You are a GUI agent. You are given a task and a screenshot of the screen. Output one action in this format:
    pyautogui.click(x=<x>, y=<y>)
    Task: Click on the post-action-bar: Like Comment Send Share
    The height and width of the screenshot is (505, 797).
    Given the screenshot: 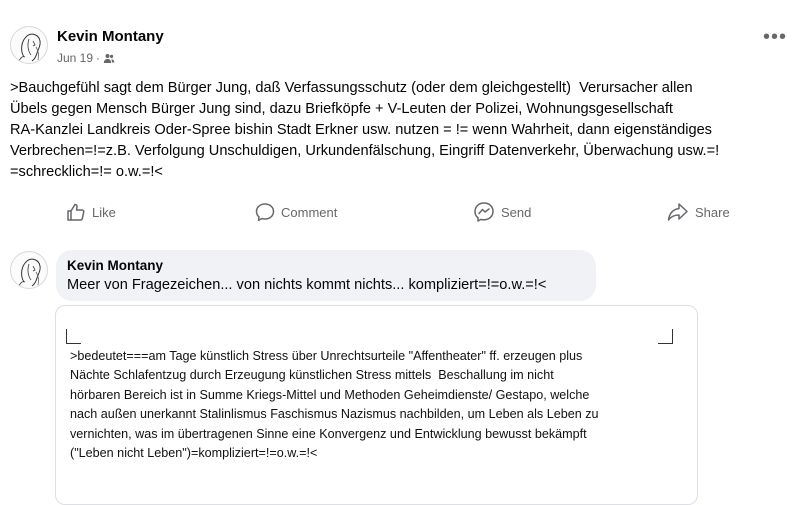 What is the action you would take?
    pyautogui.click(x=398, y=212)
    